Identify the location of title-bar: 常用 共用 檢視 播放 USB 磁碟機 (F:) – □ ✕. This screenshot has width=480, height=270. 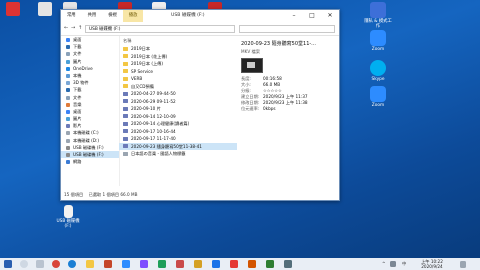
(200, 16).